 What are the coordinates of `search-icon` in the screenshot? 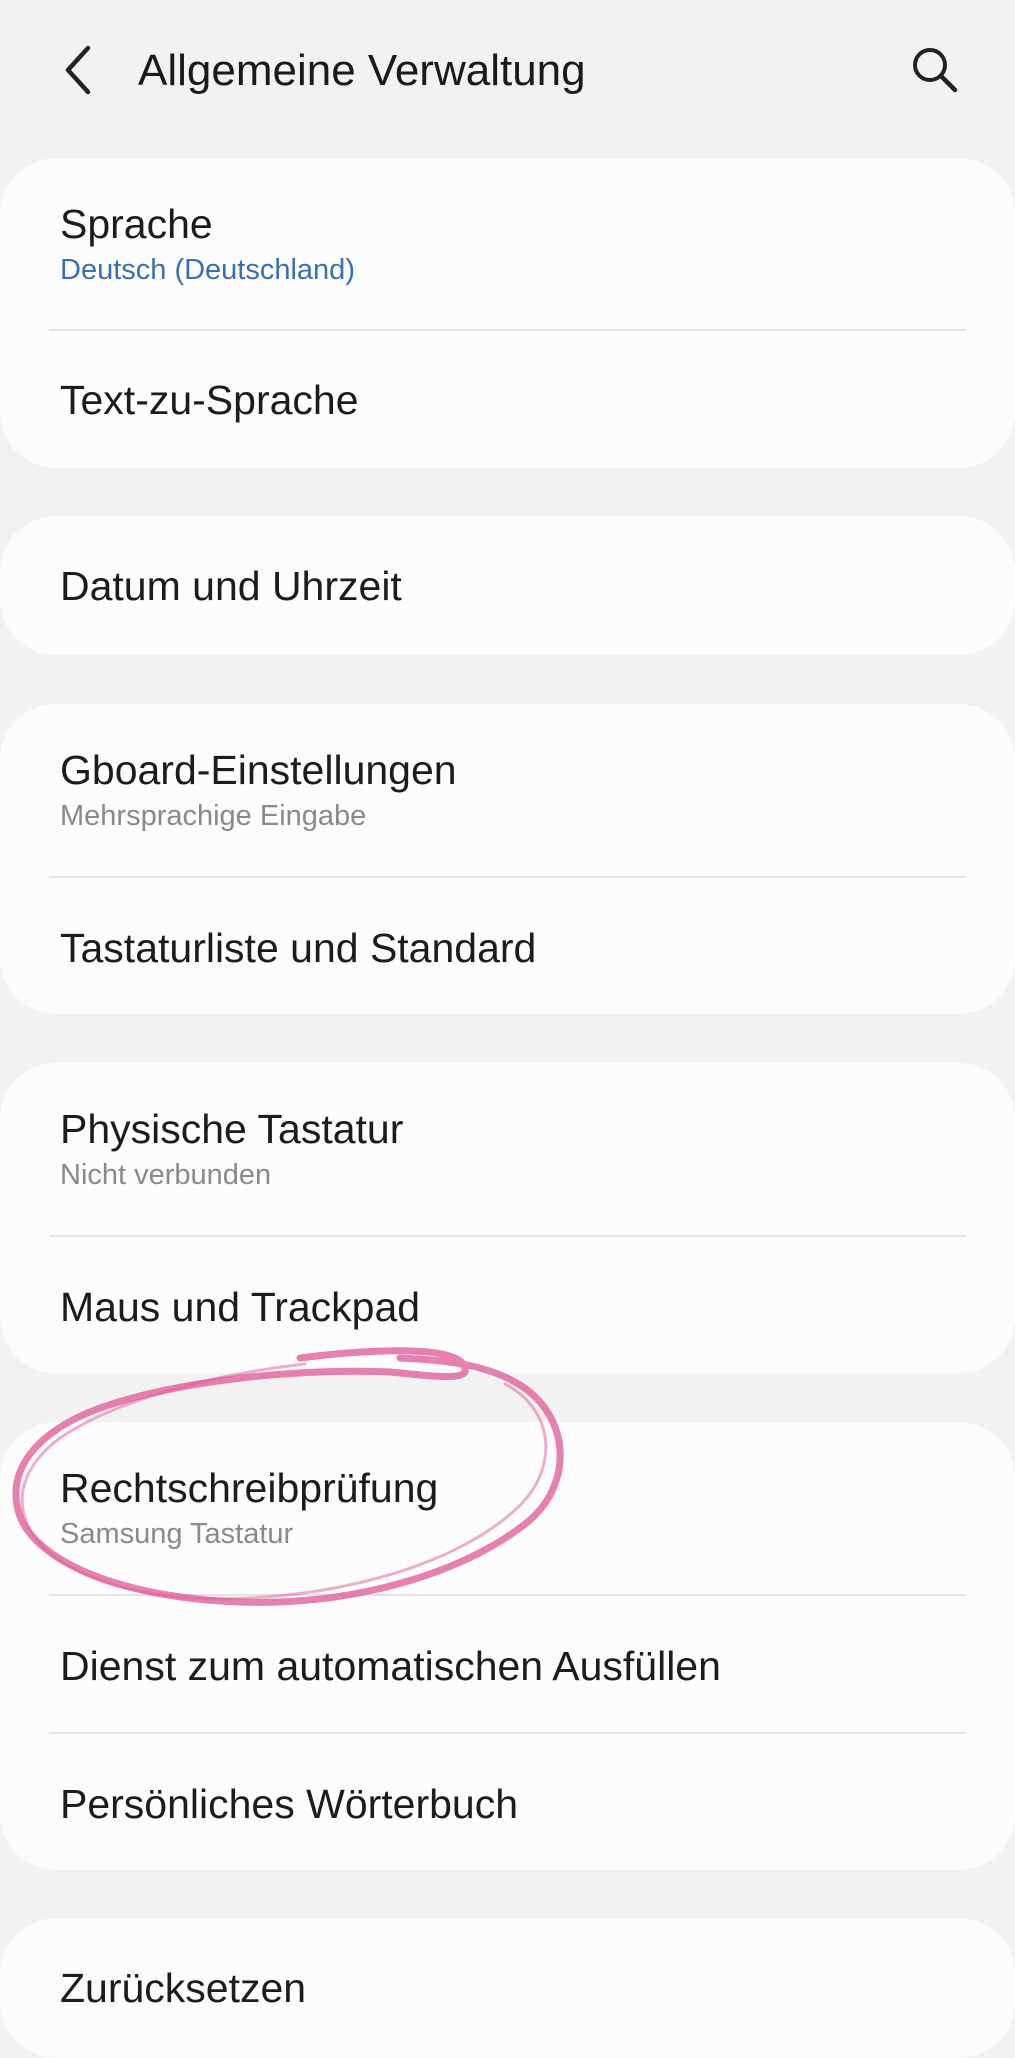 It's located at (935, 70).